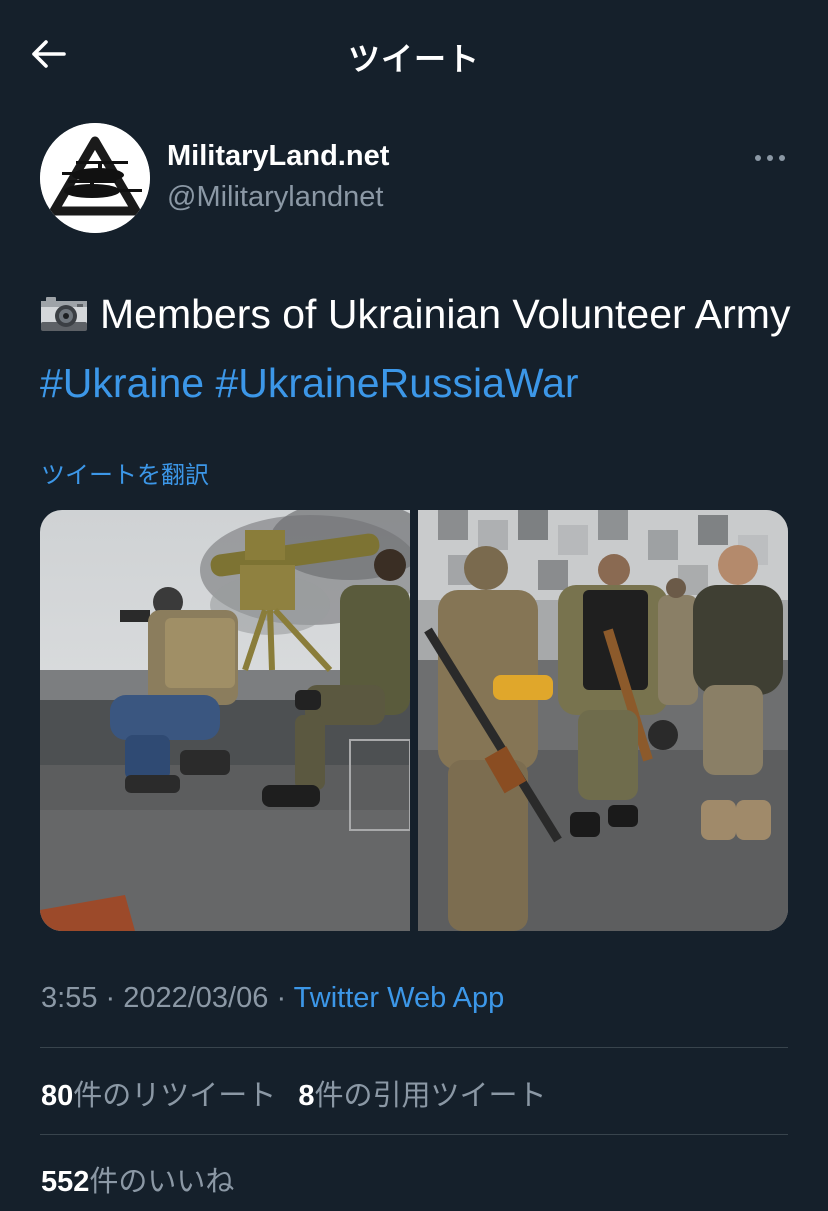 The width and height of the screenshot is (828, 1211). What do you see at coordinates (69, 998) in the screenshot?
I see `tweet-time: 3:55` at bounding box center [69, 998].